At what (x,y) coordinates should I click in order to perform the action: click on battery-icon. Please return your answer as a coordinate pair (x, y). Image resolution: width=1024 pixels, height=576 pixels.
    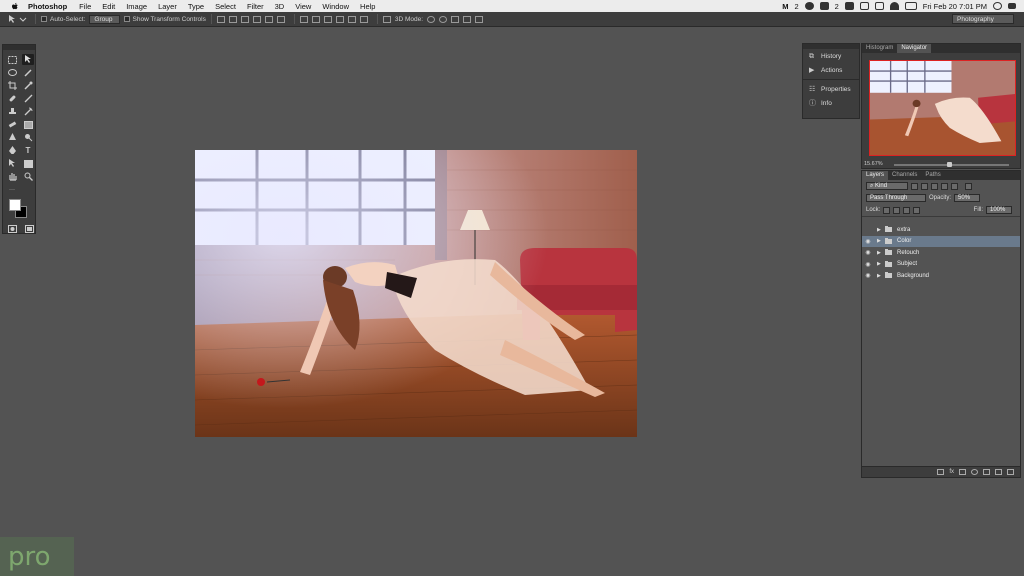
    Looking at the image, I should click on (910, 6).